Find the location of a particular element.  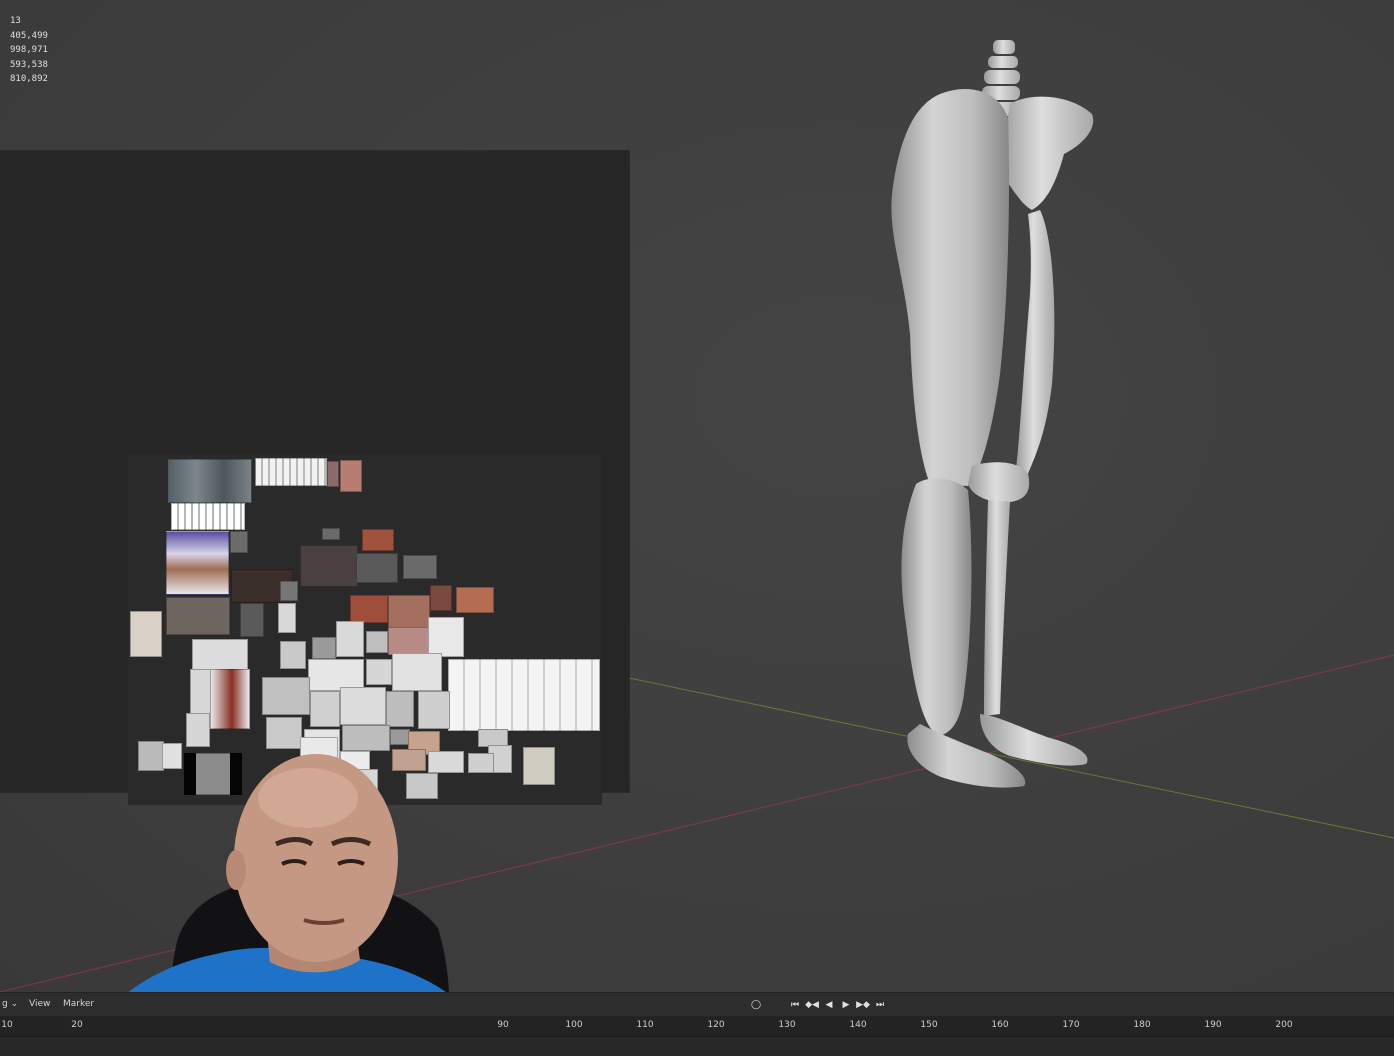

prev-keyframe-icon: ◆◀ is located at coordinates (812, 1005).